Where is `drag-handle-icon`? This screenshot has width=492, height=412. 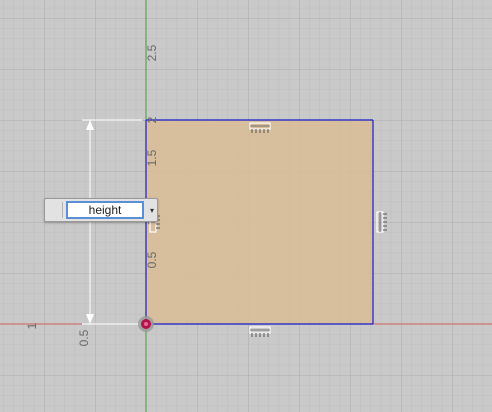 drag-handle-icon is located at coordinates (55, 210).